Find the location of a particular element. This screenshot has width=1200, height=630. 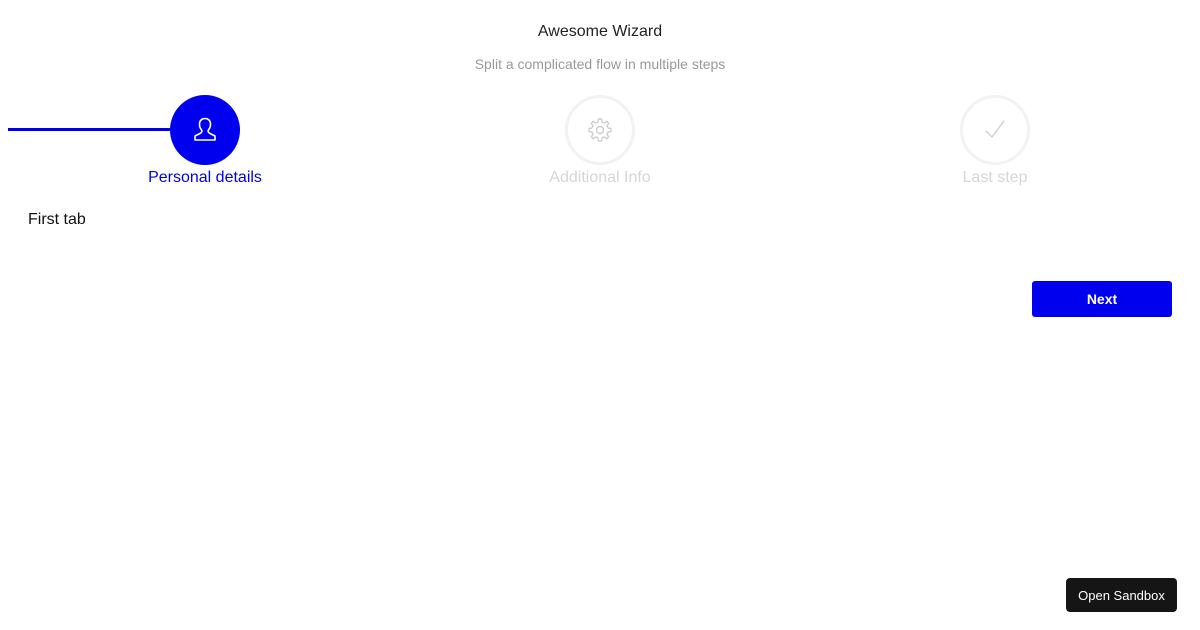

step-label: Personal details is located at coordinates (205, 177).